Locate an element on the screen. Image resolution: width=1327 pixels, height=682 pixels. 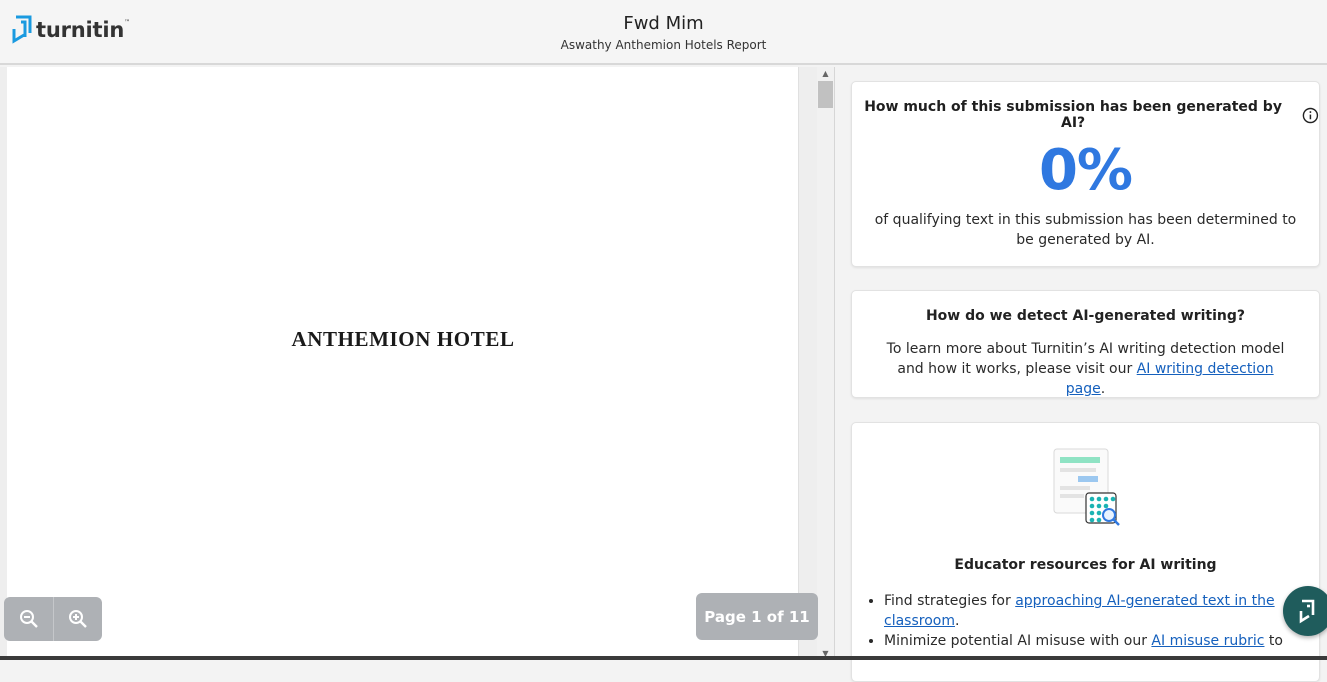
zoom-out-button is located at coordinates (28, 619).